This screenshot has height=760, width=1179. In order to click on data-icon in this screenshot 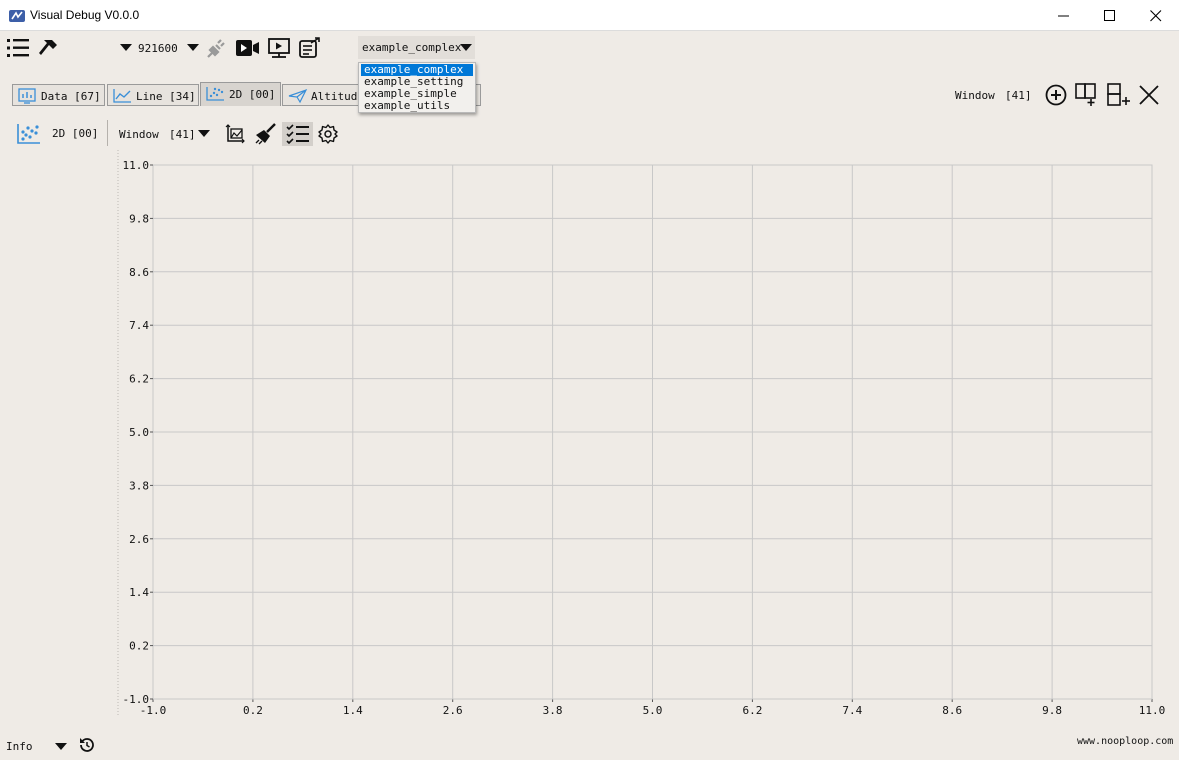, I will do `click(27, 96)`.